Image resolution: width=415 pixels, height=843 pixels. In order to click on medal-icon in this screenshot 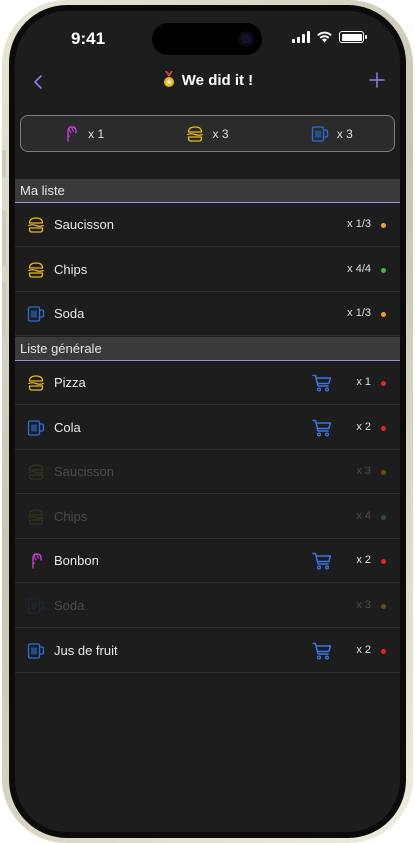, I will do `click(168, 79)`.